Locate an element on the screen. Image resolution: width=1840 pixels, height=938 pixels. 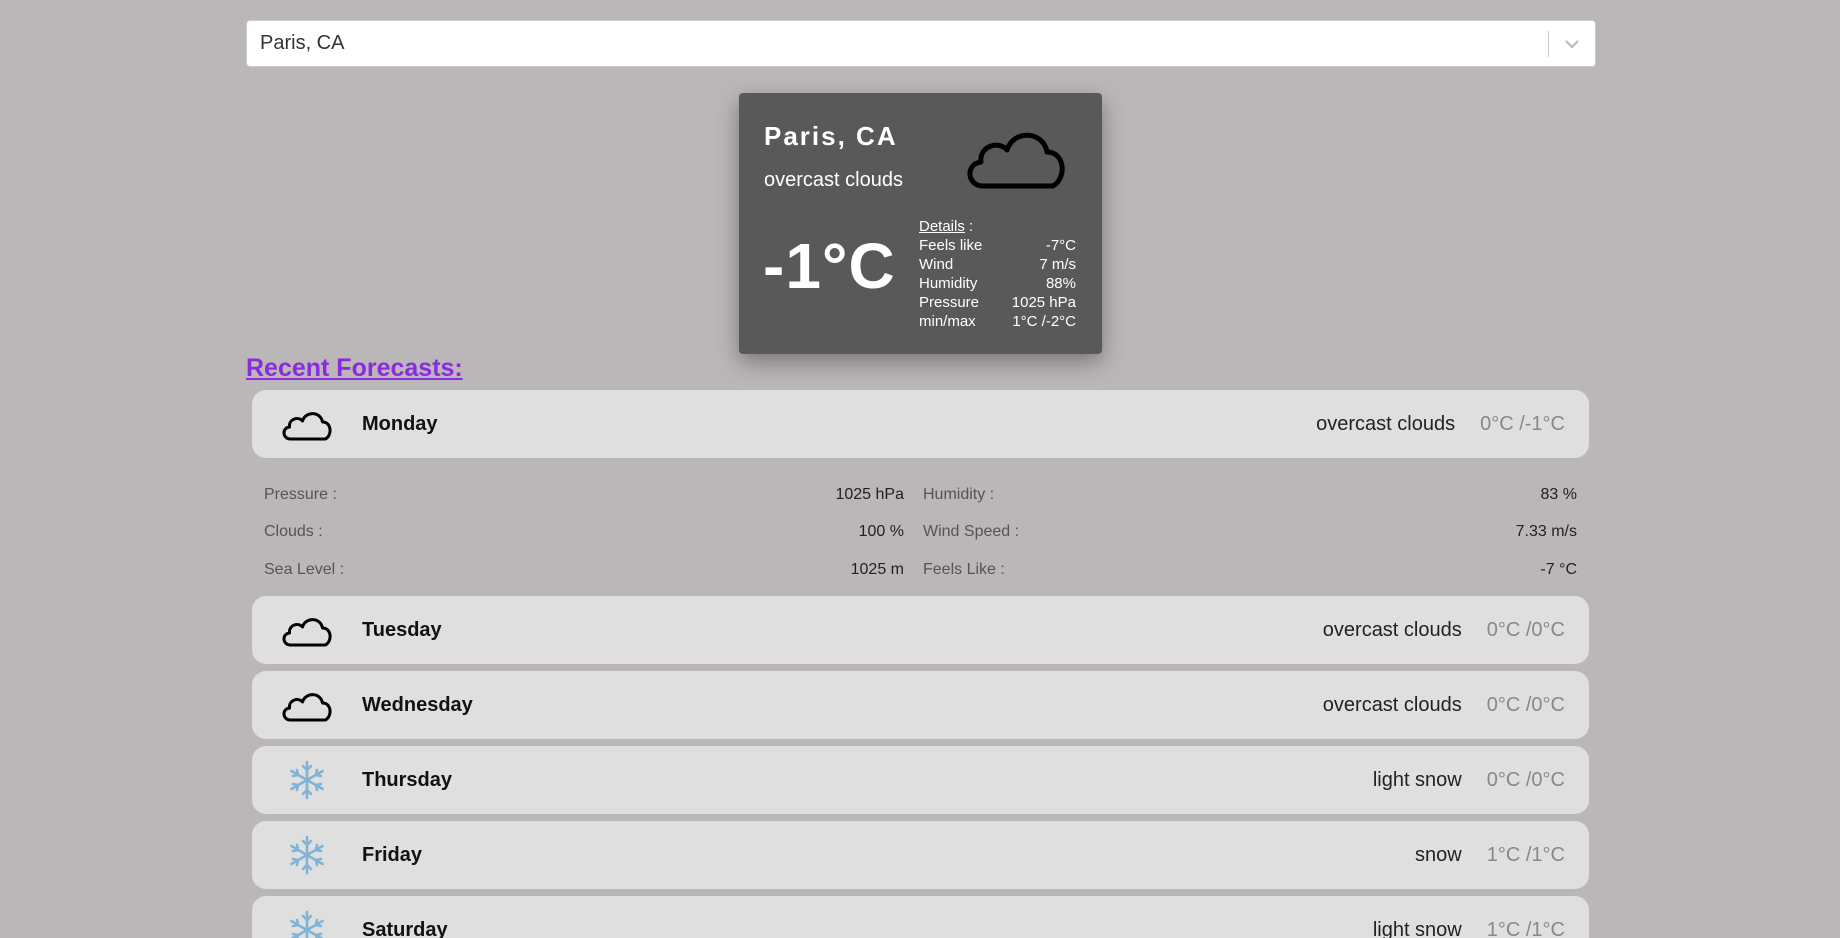
detail-value: 100 % is located at coordinates (881, 532).